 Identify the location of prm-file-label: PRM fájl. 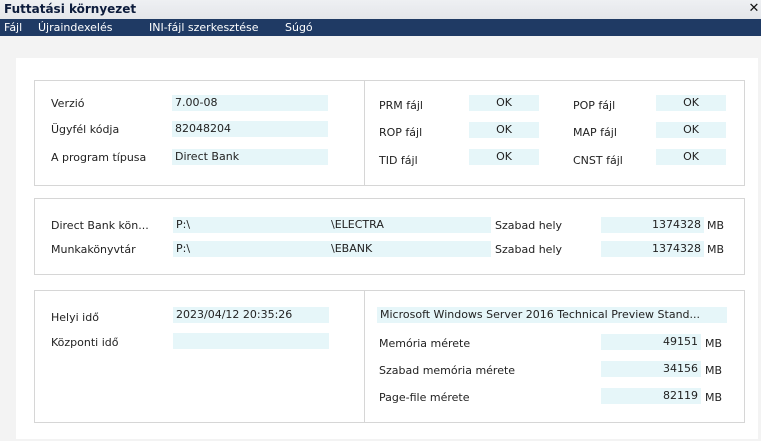
(401, 105).